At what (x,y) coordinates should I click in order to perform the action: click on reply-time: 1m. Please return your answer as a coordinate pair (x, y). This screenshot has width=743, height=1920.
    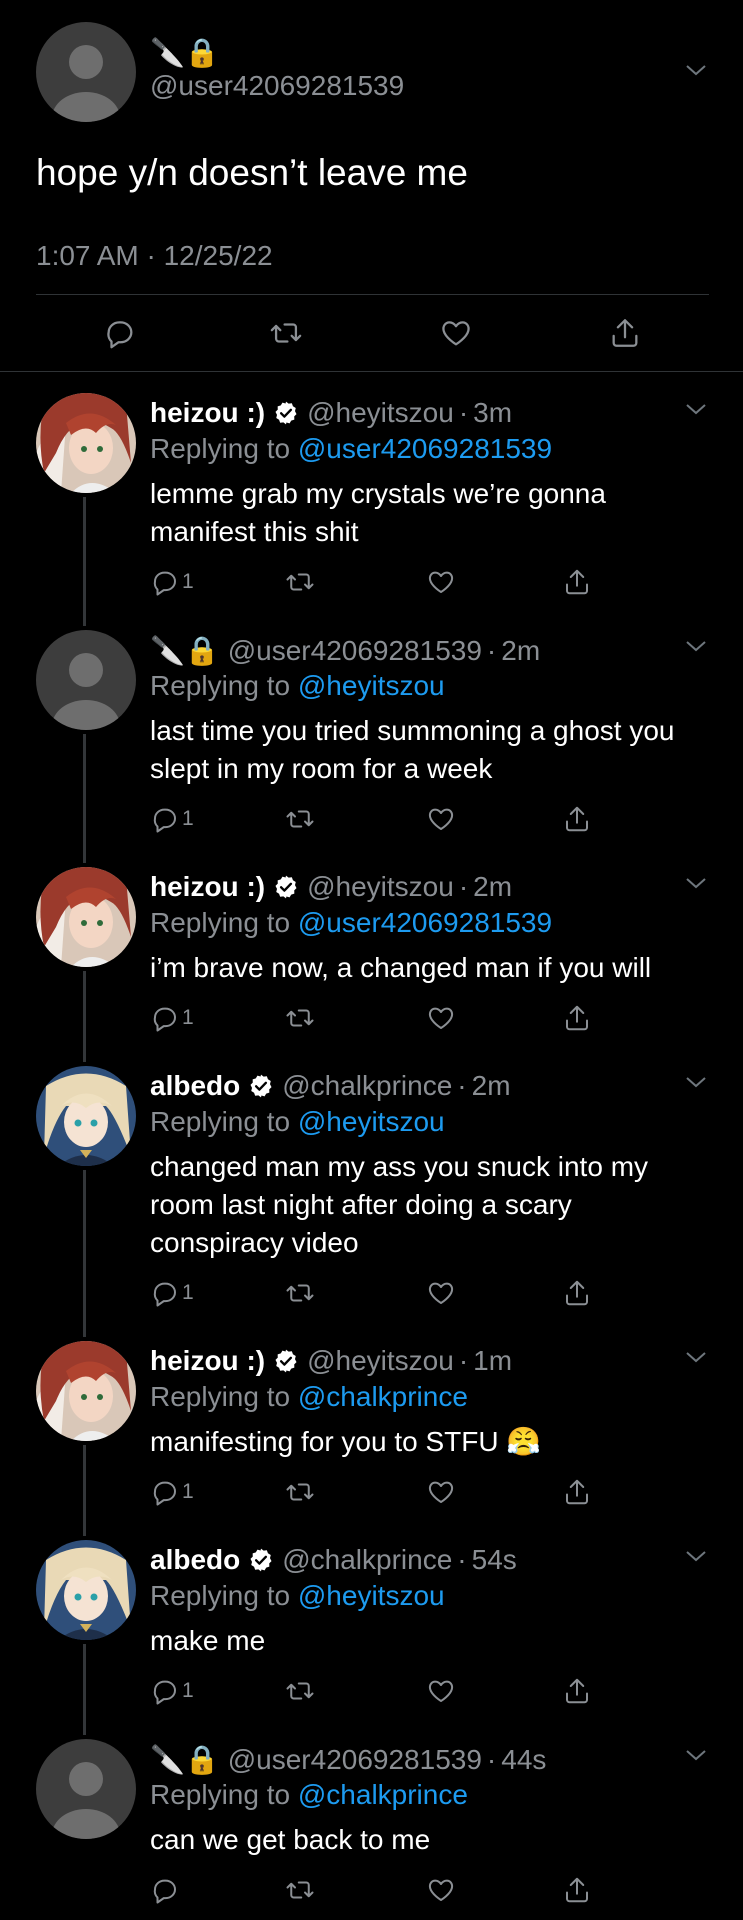
    Looking at the image, I should click on (492, 1361).